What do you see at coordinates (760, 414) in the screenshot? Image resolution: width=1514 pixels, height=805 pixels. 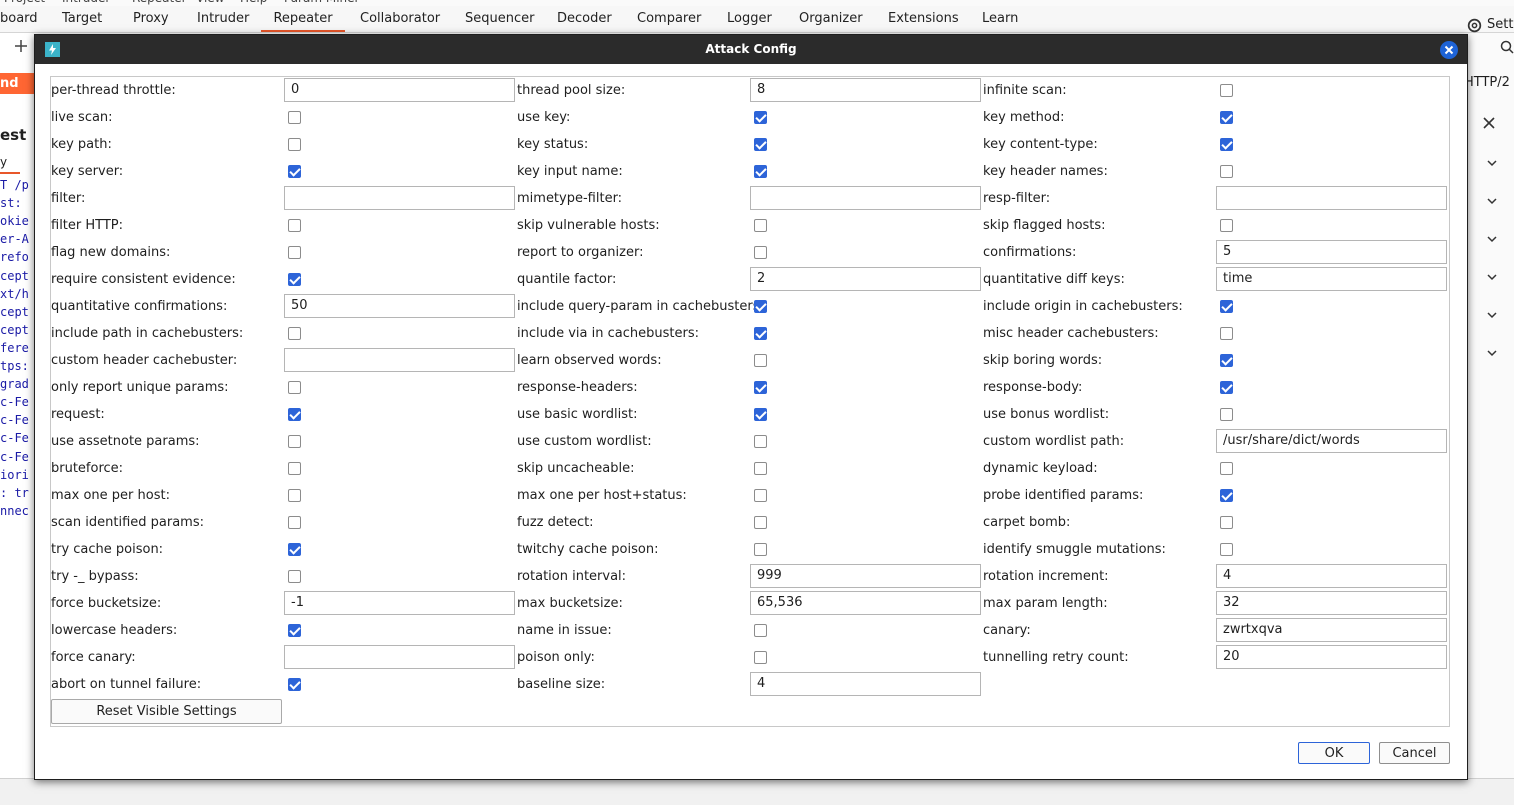 I see `use-basic-wordlist-checkbox` at bounding box center [760, 414].